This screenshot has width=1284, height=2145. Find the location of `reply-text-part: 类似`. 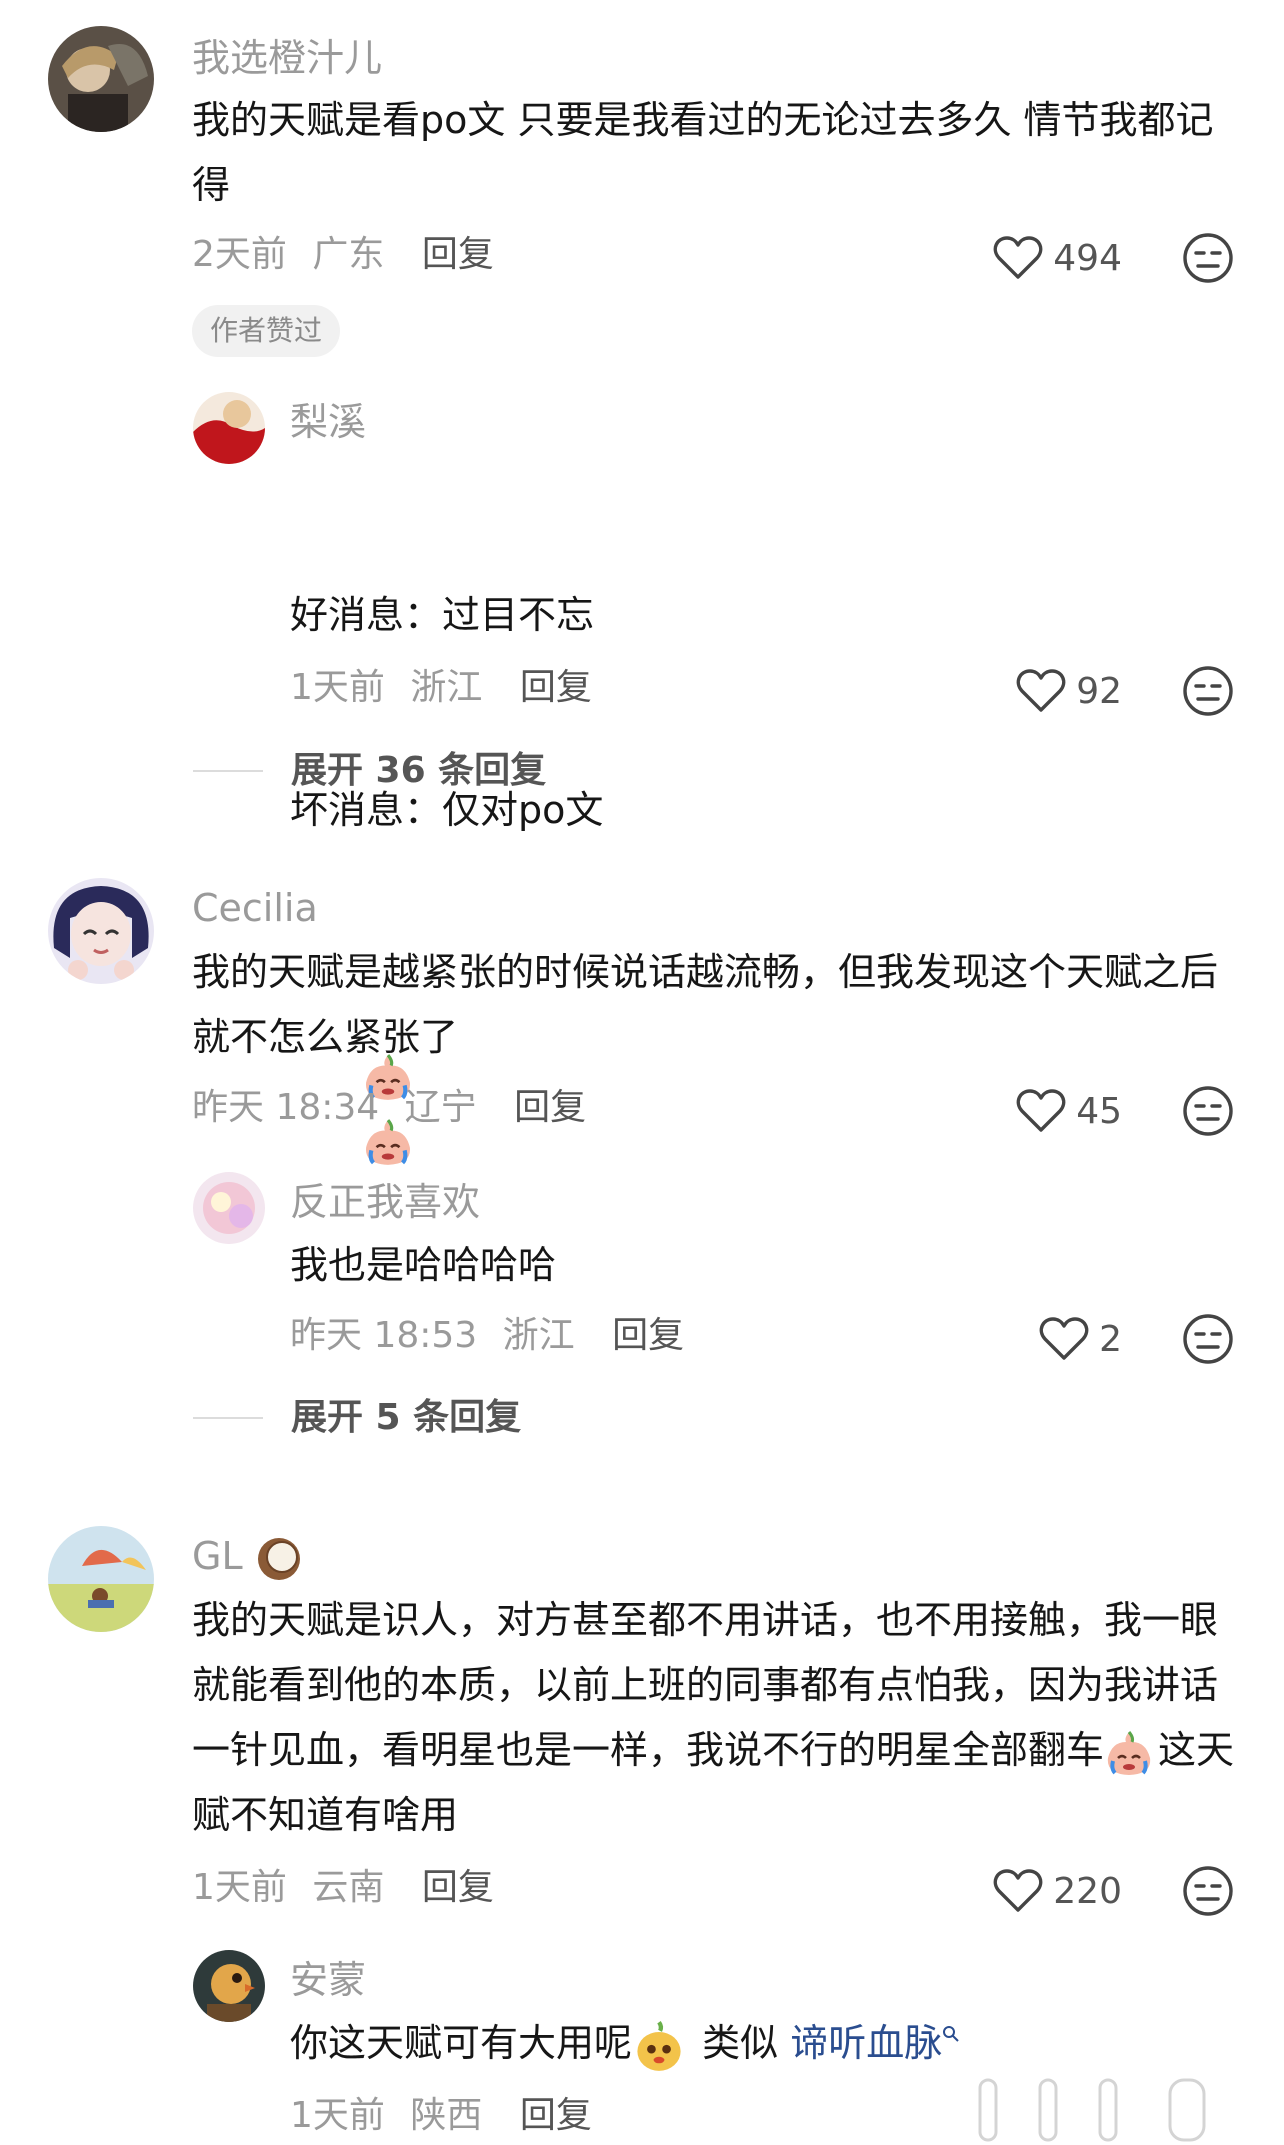

reply-text-part: 类似 is located at coordinates (740, 2043).